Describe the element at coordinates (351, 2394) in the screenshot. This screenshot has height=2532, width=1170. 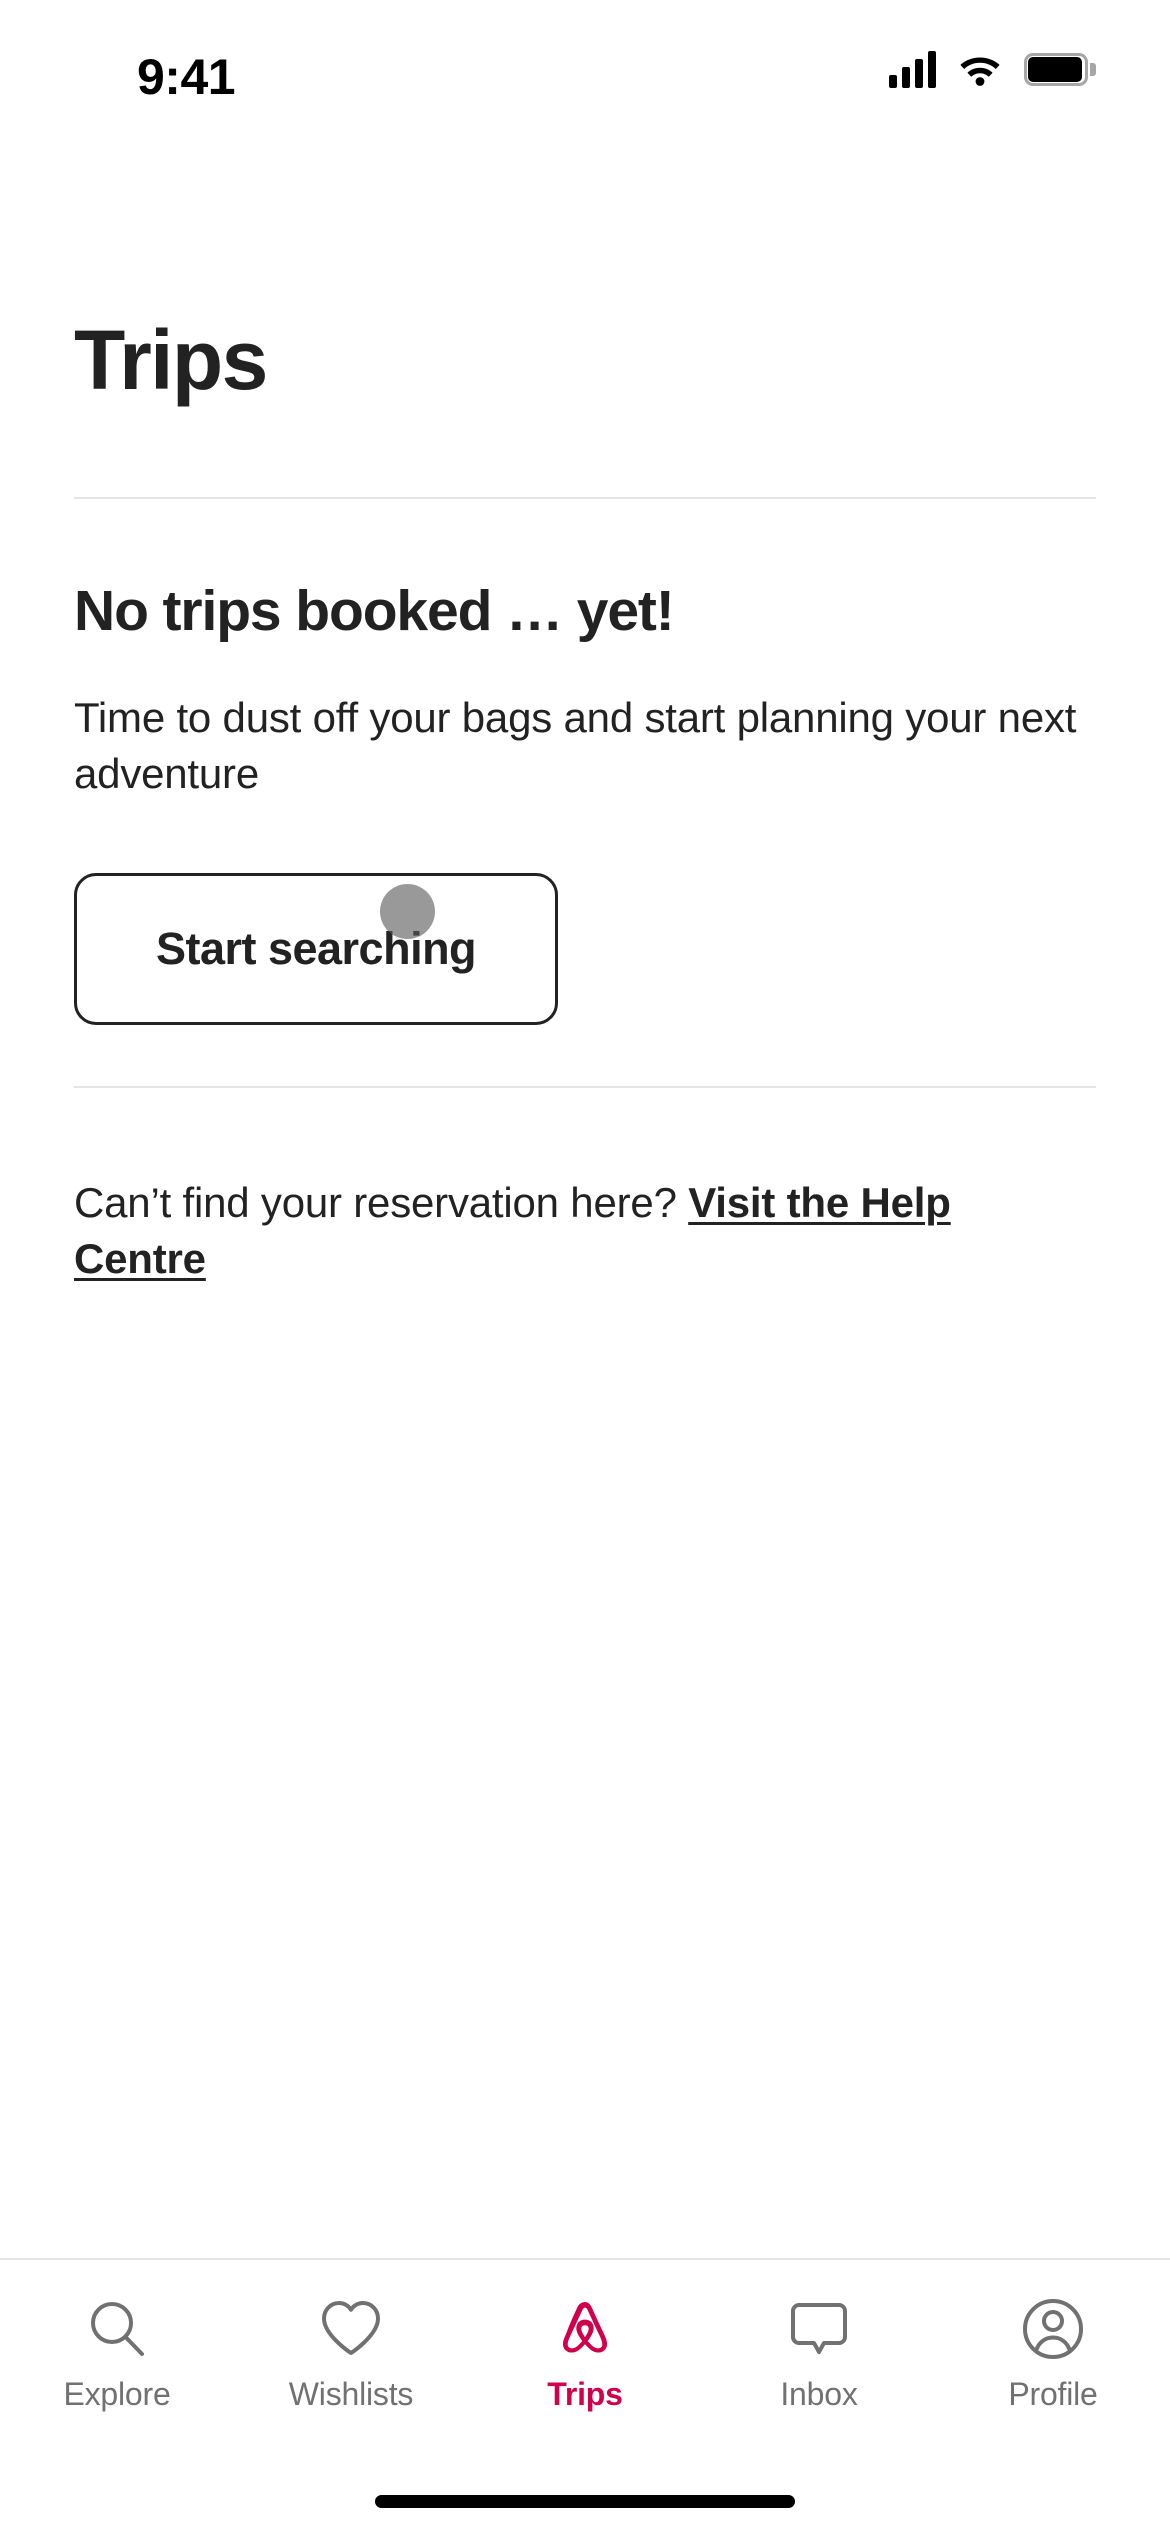
I see `tab-label-wishlists: Wishlists` at that location.